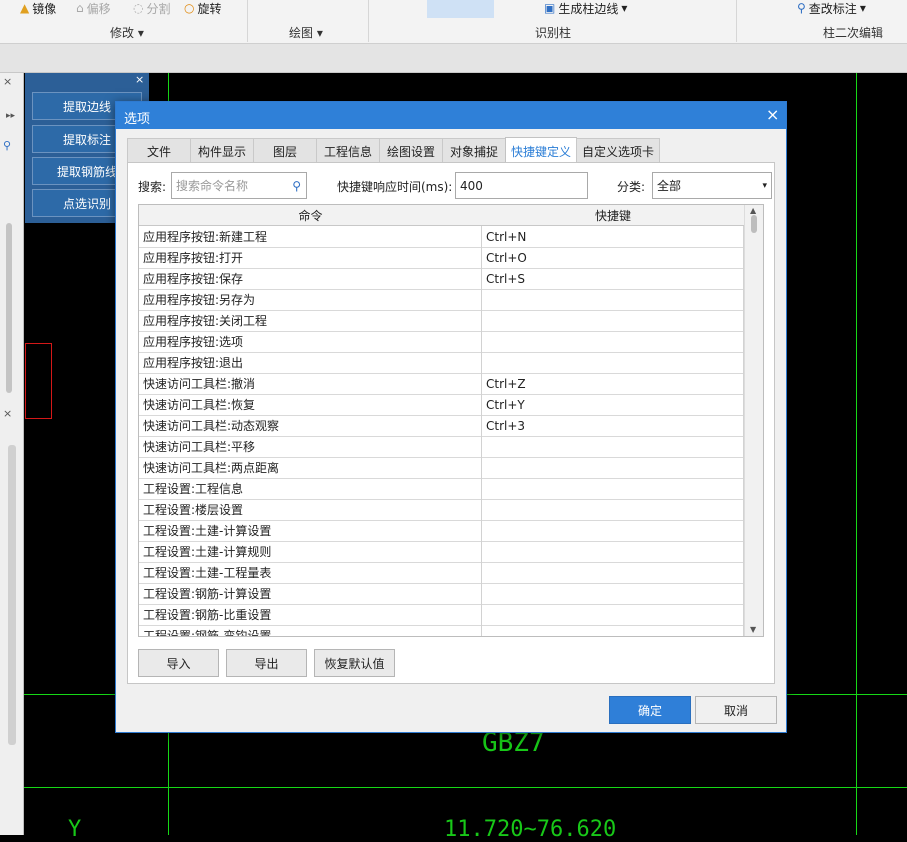  What do you see at coordinates (474, 150) in the screenshot?
I see `tab-object-snap: 对象捕捉` at bounding box center [474, 150].